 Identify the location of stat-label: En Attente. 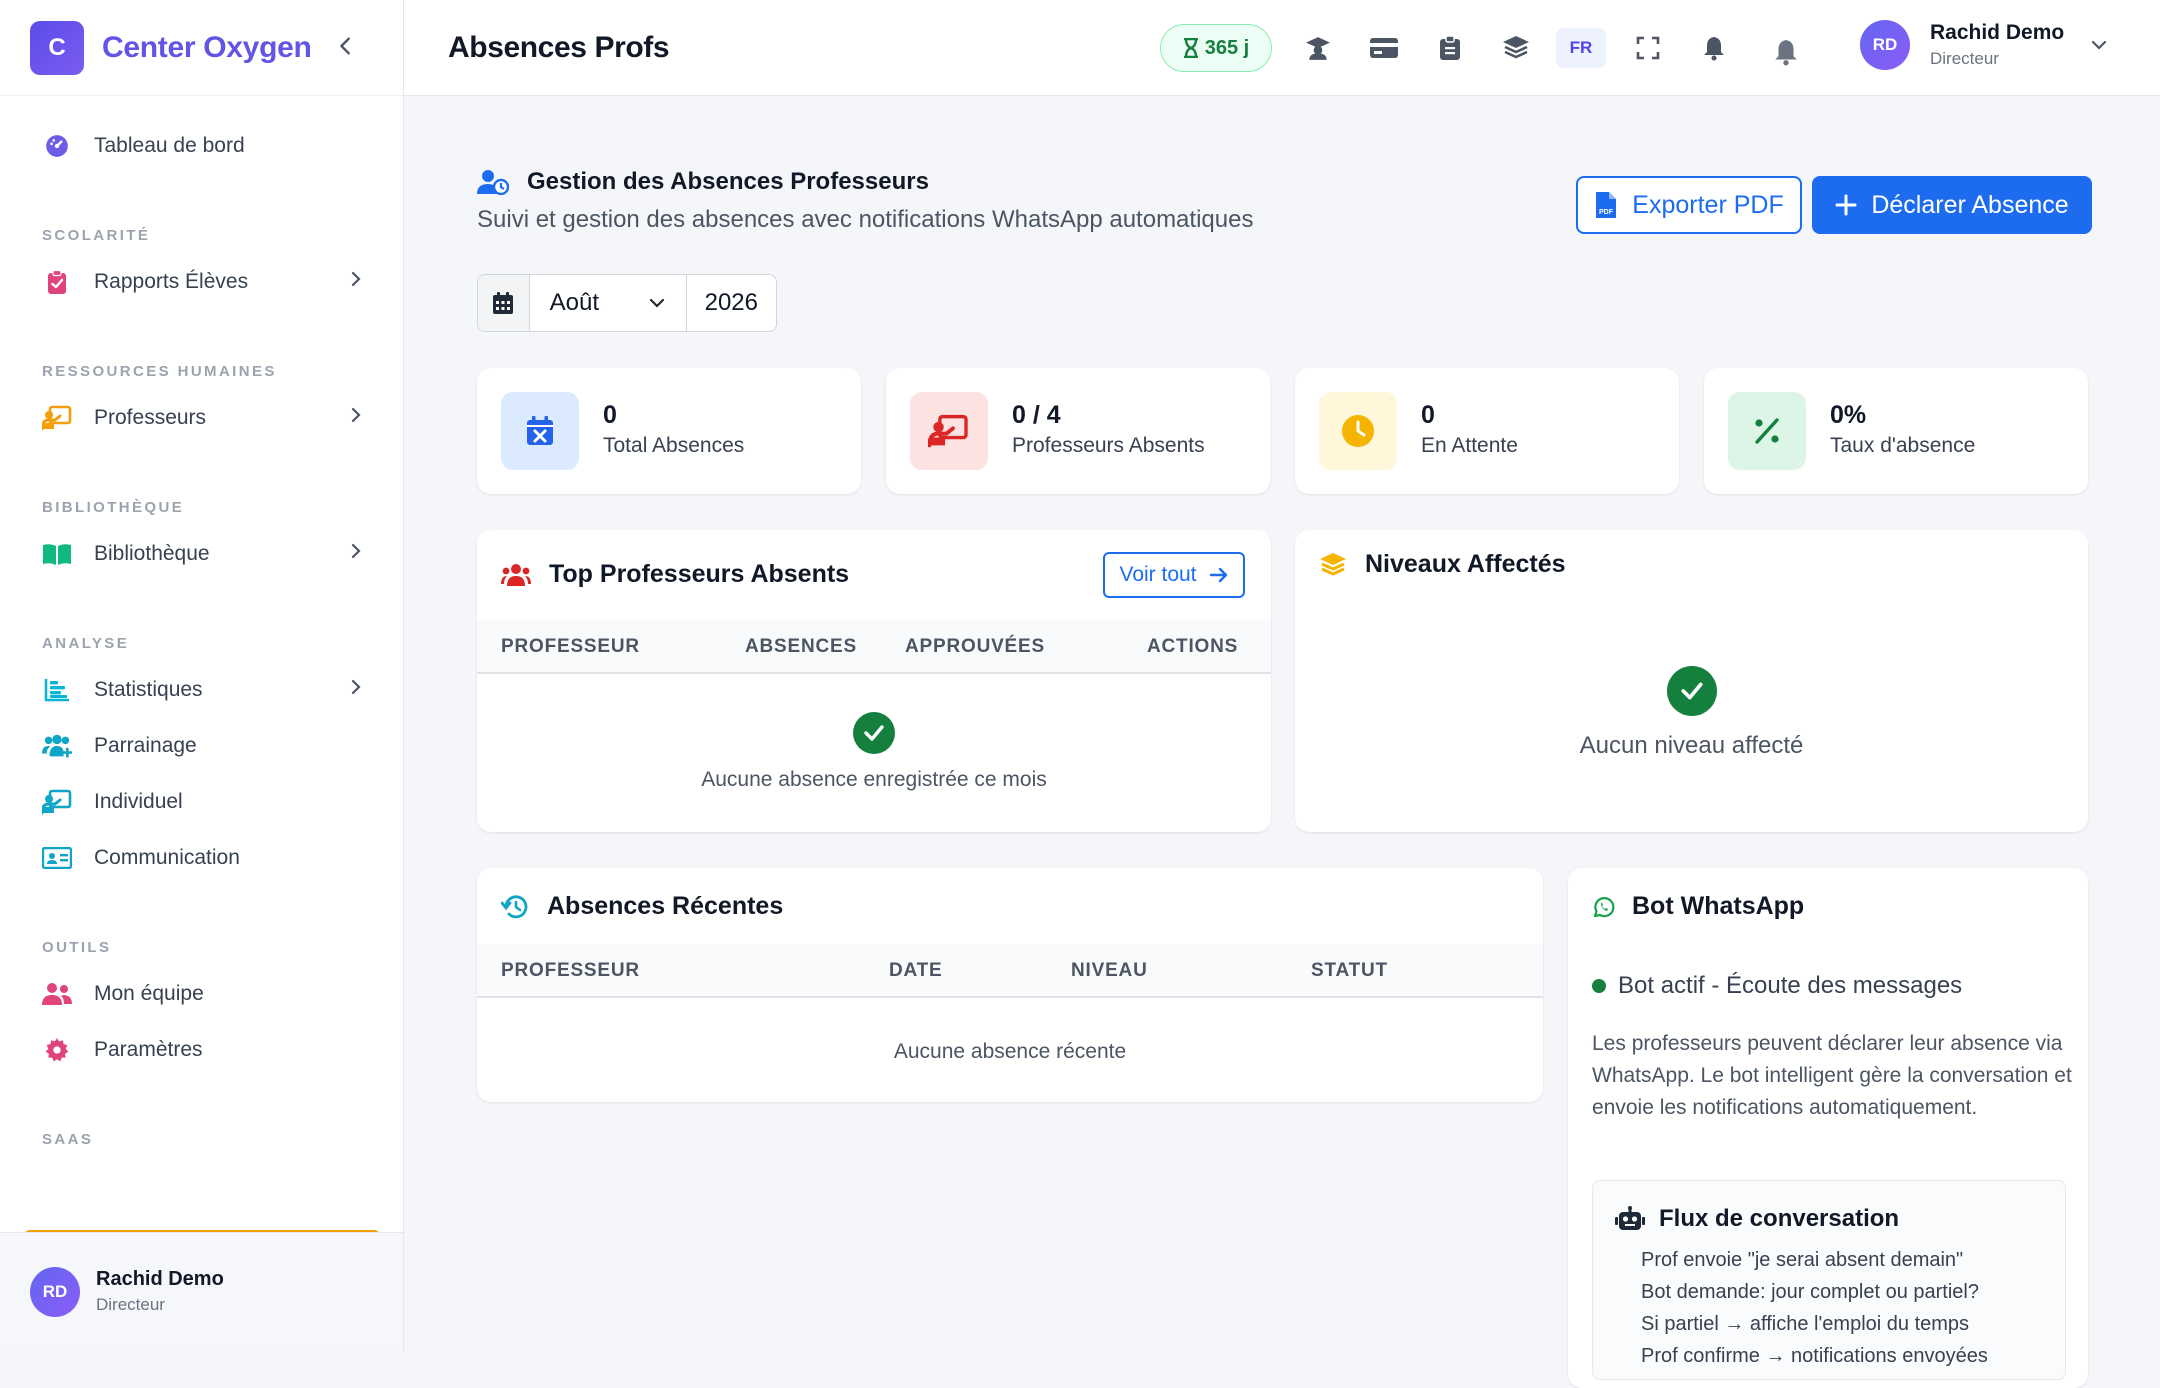
(1469, 445).